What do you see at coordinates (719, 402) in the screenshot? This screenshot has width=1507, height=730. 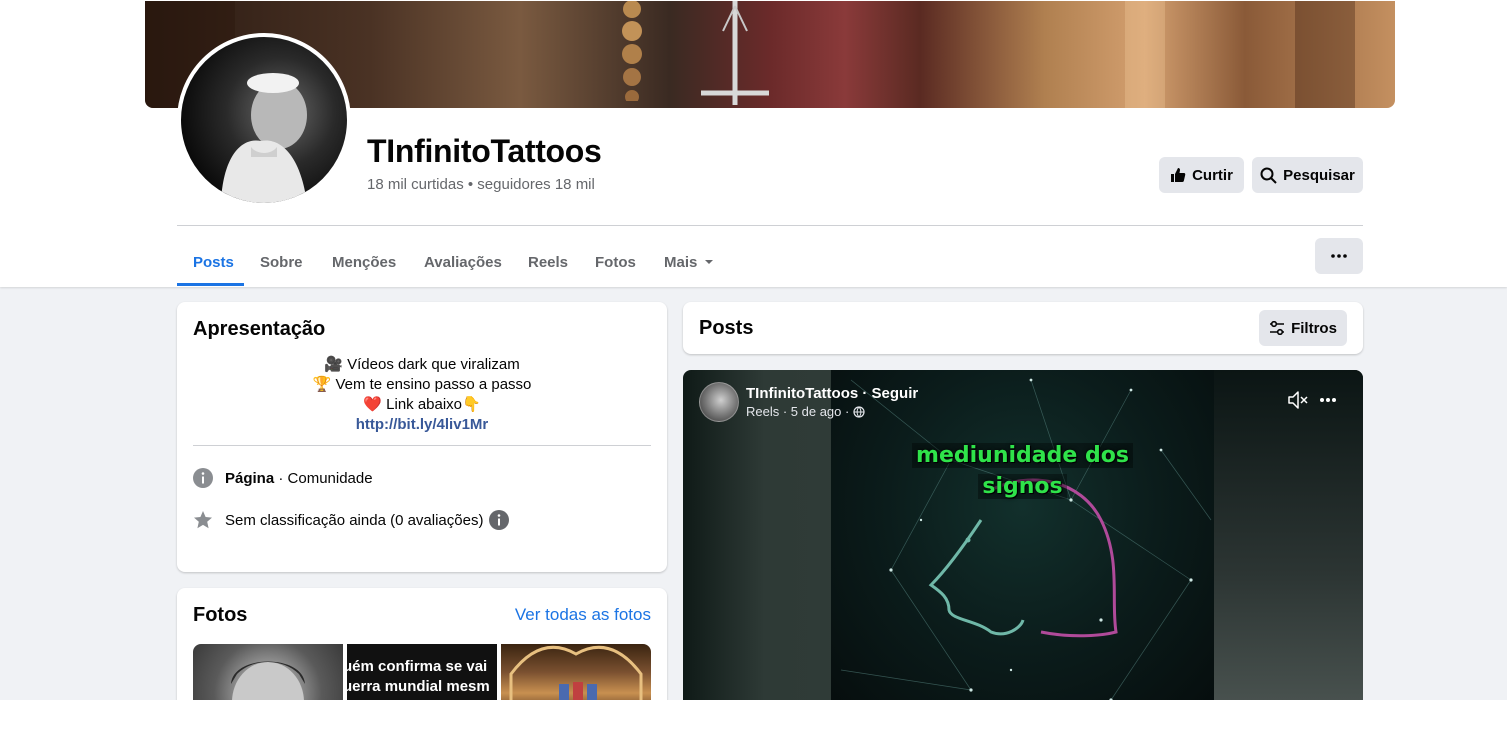 I see `reel-author-avatar` at bounding box center [719, 402].